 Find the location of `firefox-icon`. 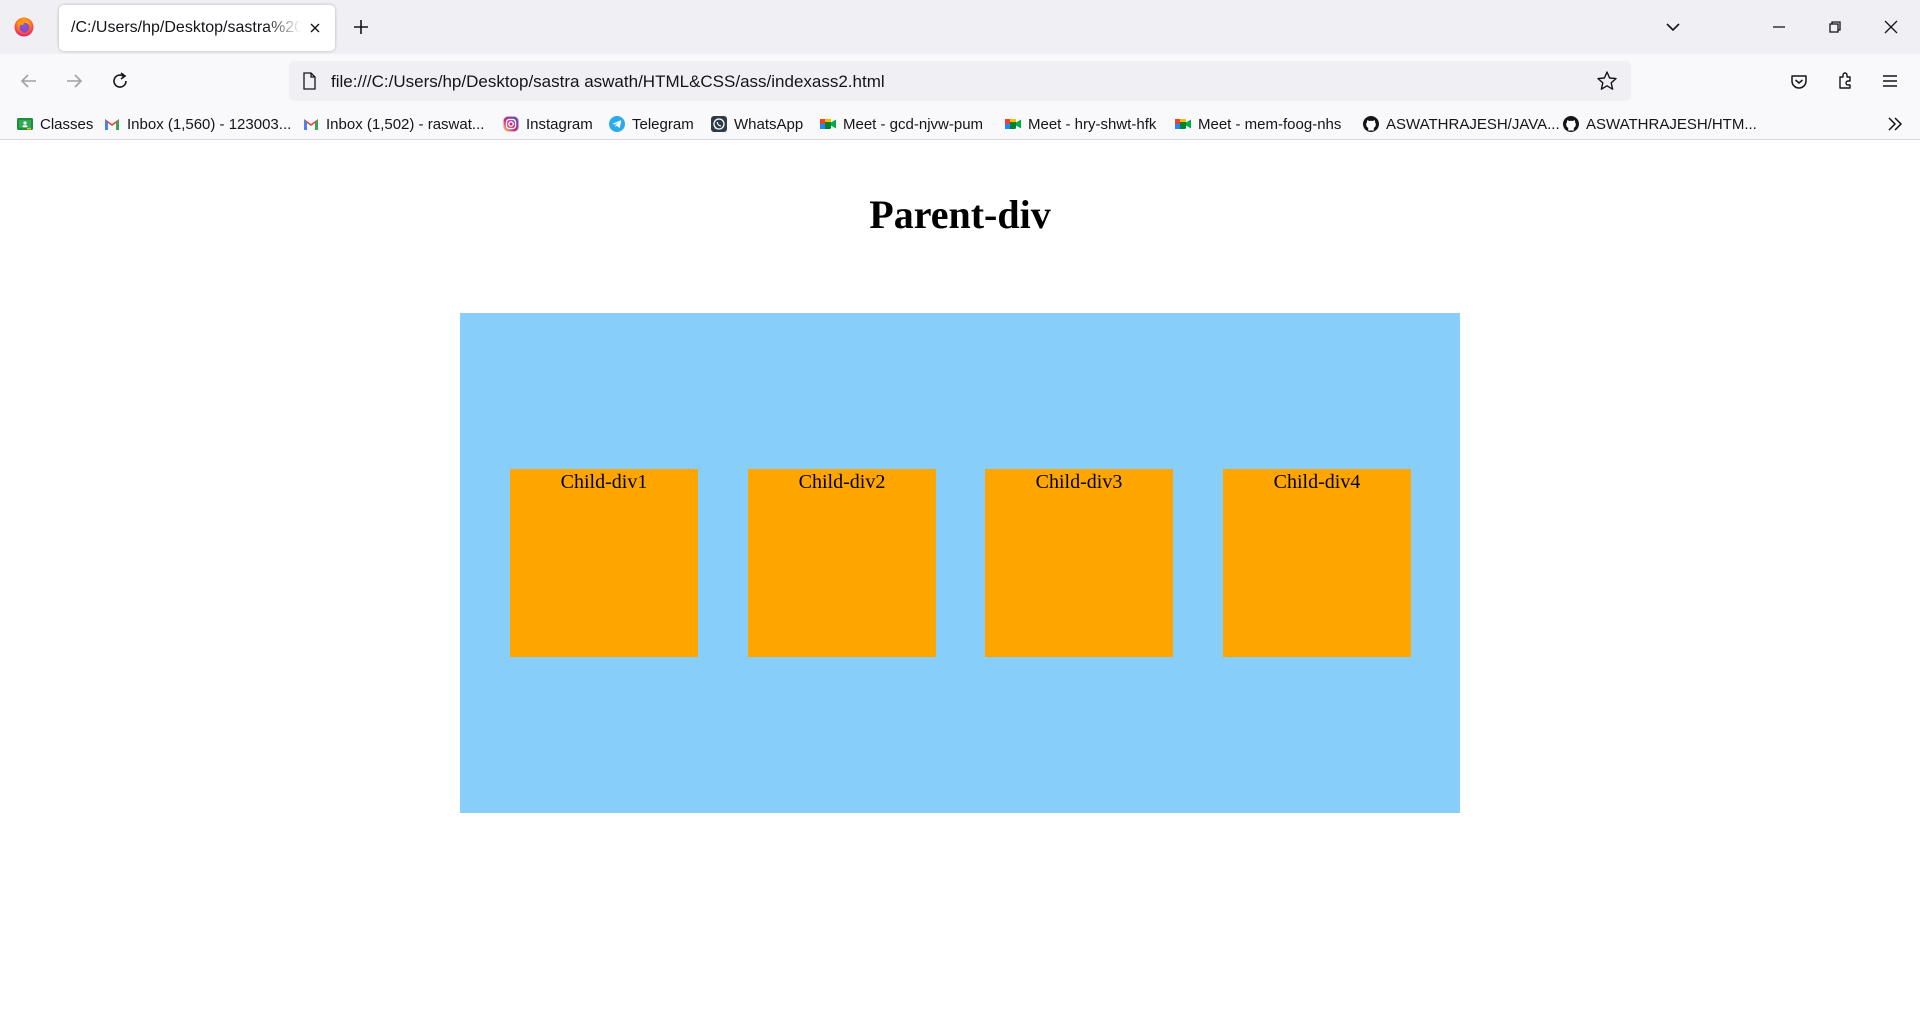

firefox-icon is located at coordinates (24, 27).